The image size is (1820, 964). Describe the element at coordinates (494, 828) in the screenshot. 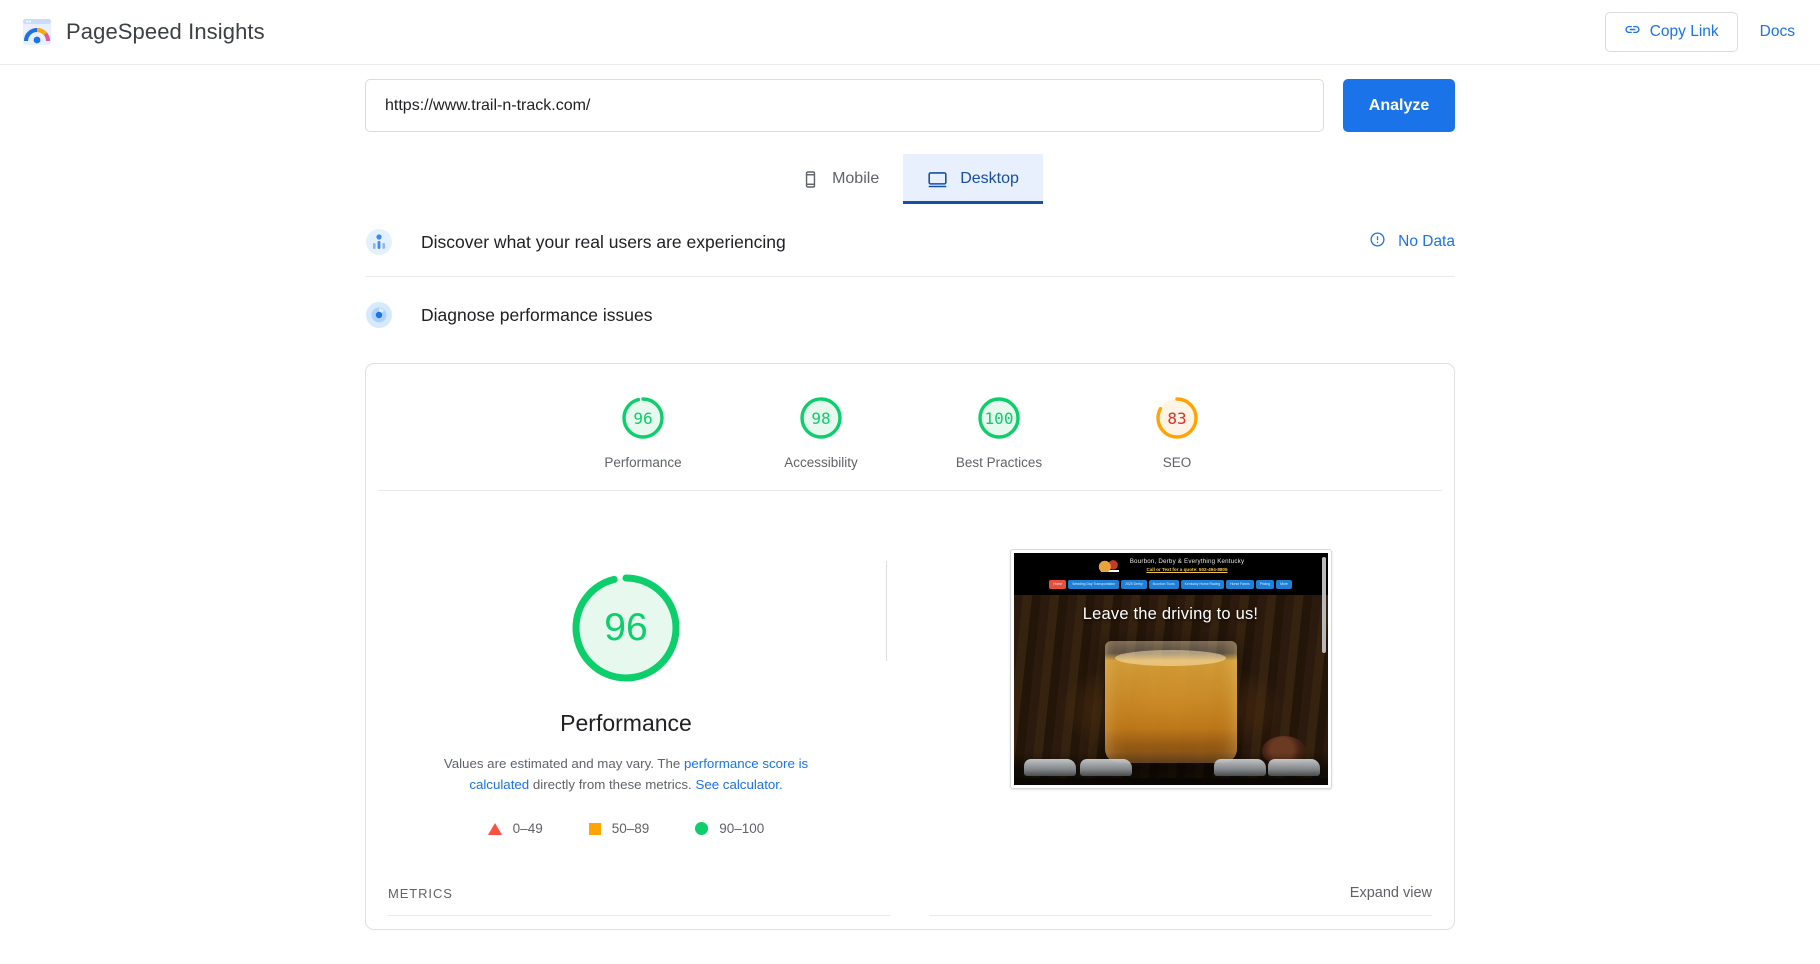

I see `triangle-icon` at that location.